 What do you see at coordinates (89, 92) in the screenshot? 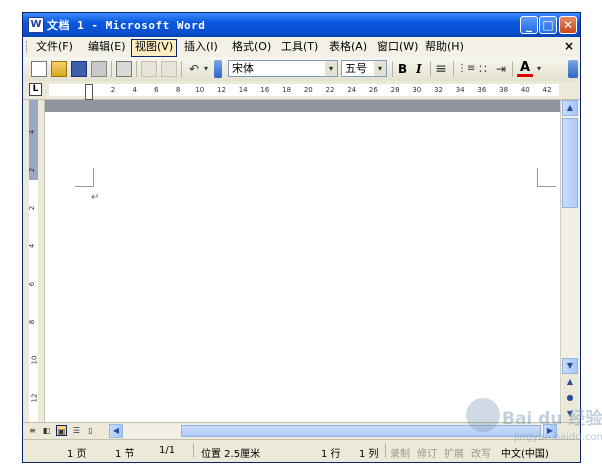
I see `indent-marker-icon` at bounding box center [89, 92].